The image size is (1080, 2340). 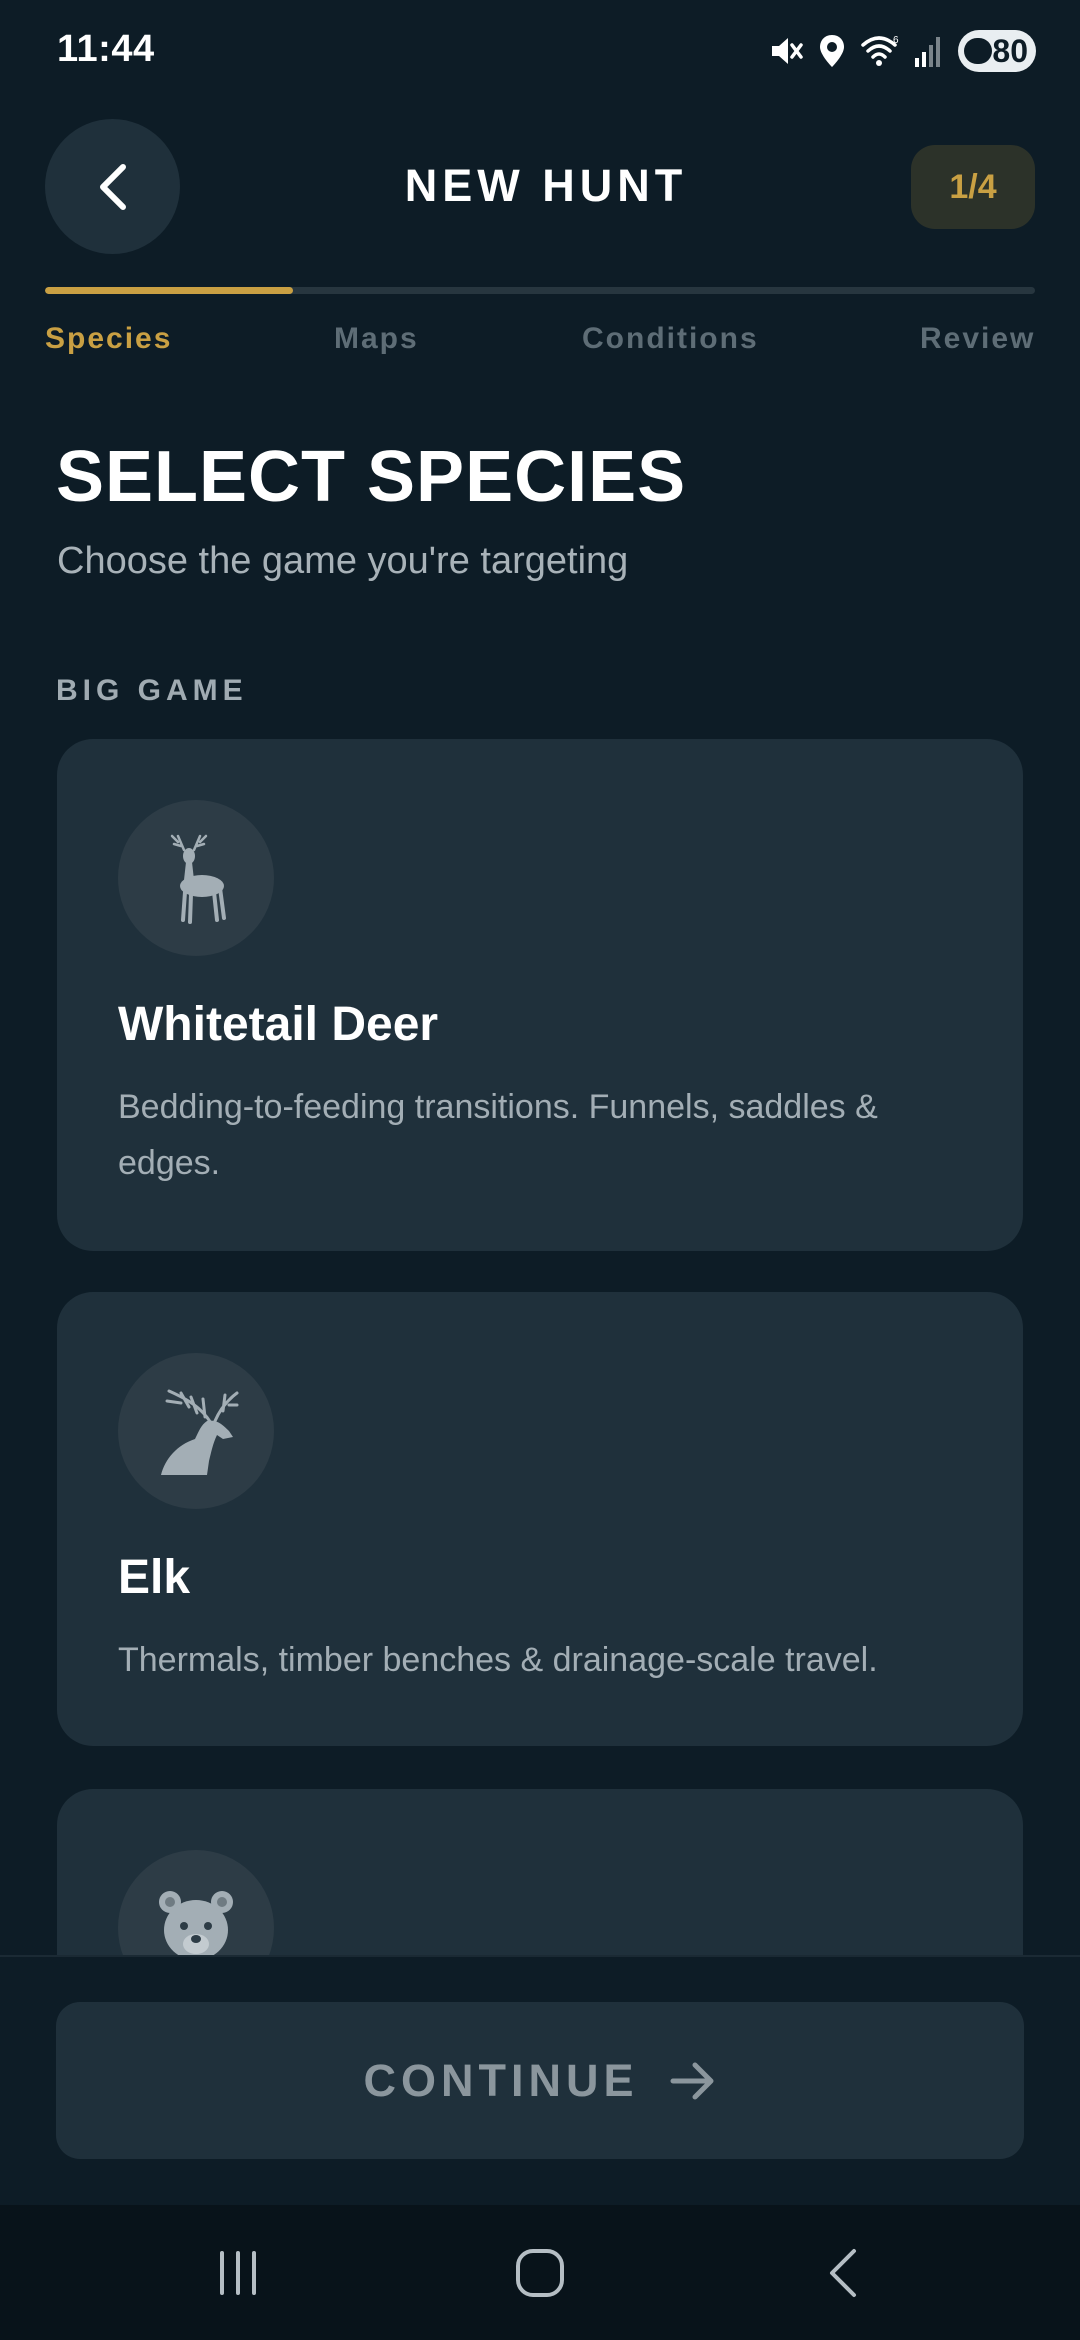 What do you see at coordinates (371, 477) in the screenshot?
I see `page-title: SELECT SPECIES` at bounding box center [371, 477].